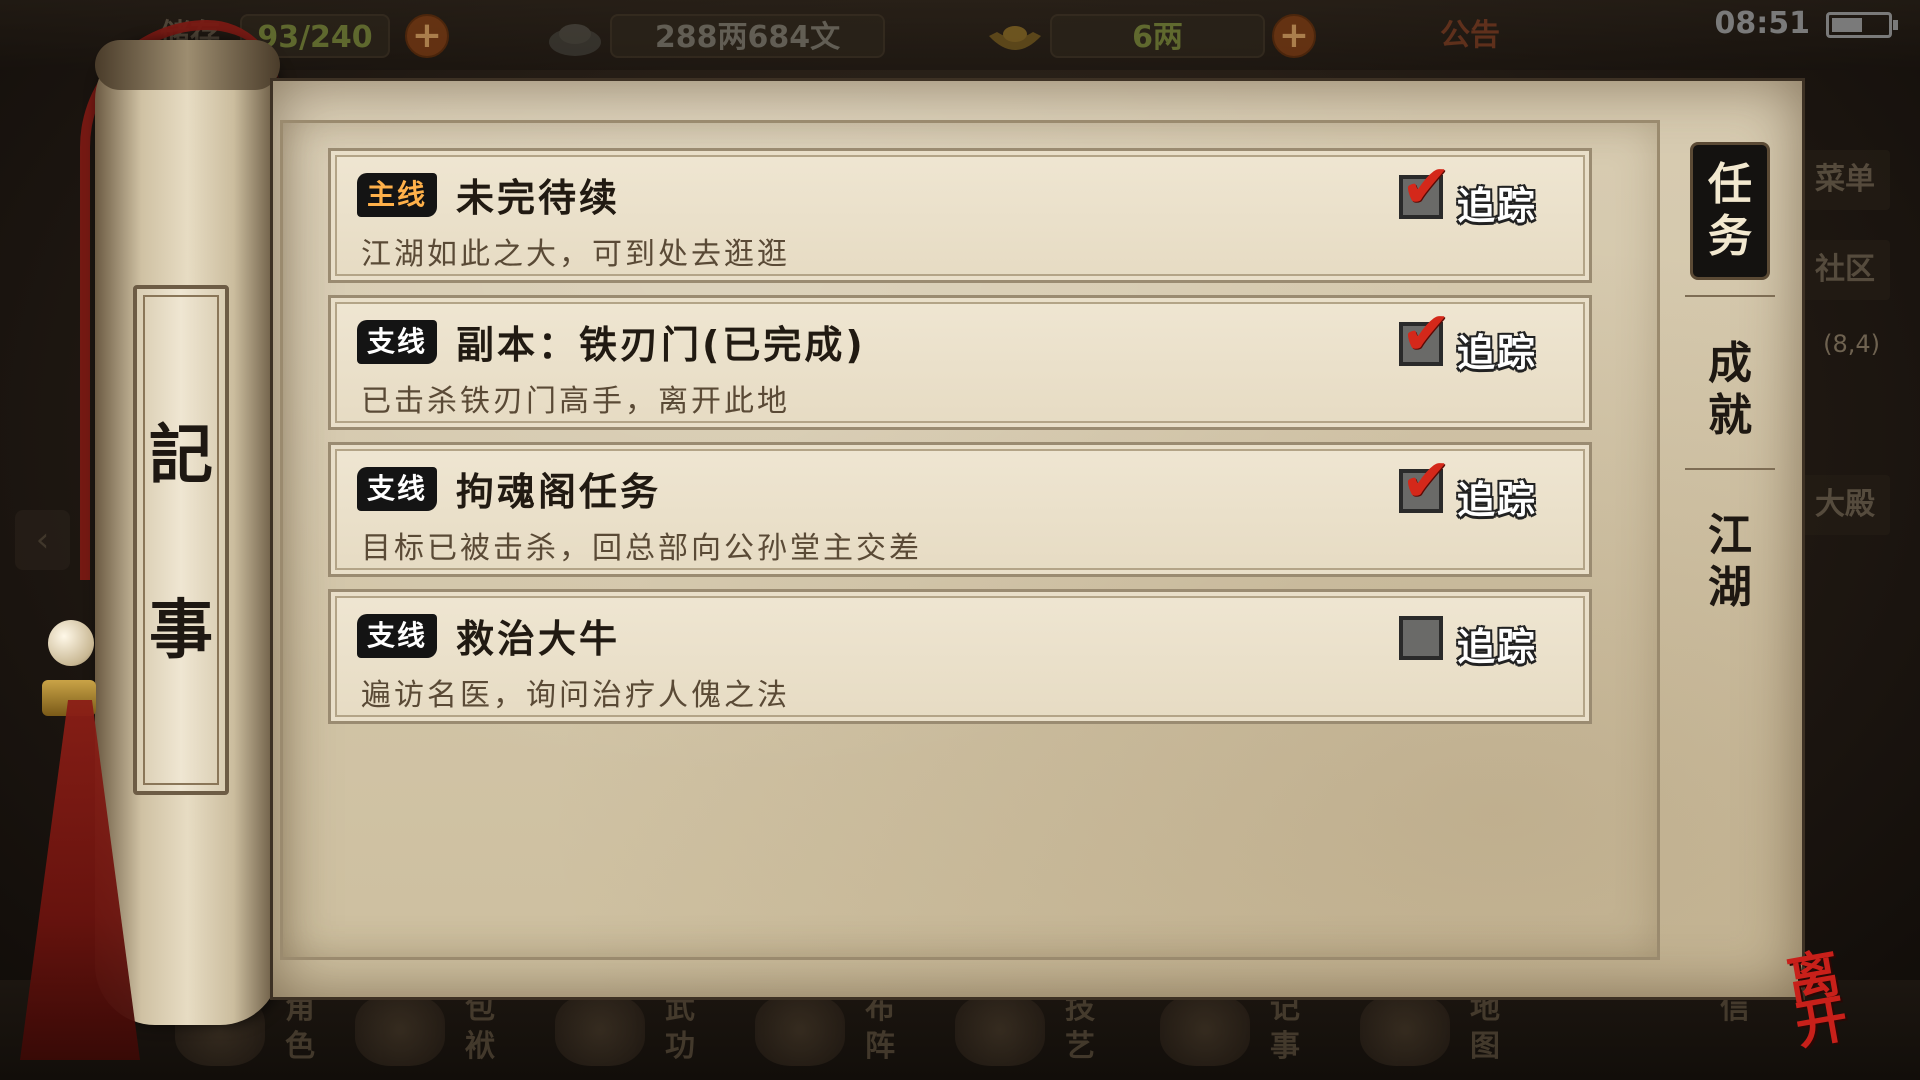  What do you see at coordinates (1421, 638) in the screenshot?
I see `track-checkbox` at bounding box center [1421, 638].